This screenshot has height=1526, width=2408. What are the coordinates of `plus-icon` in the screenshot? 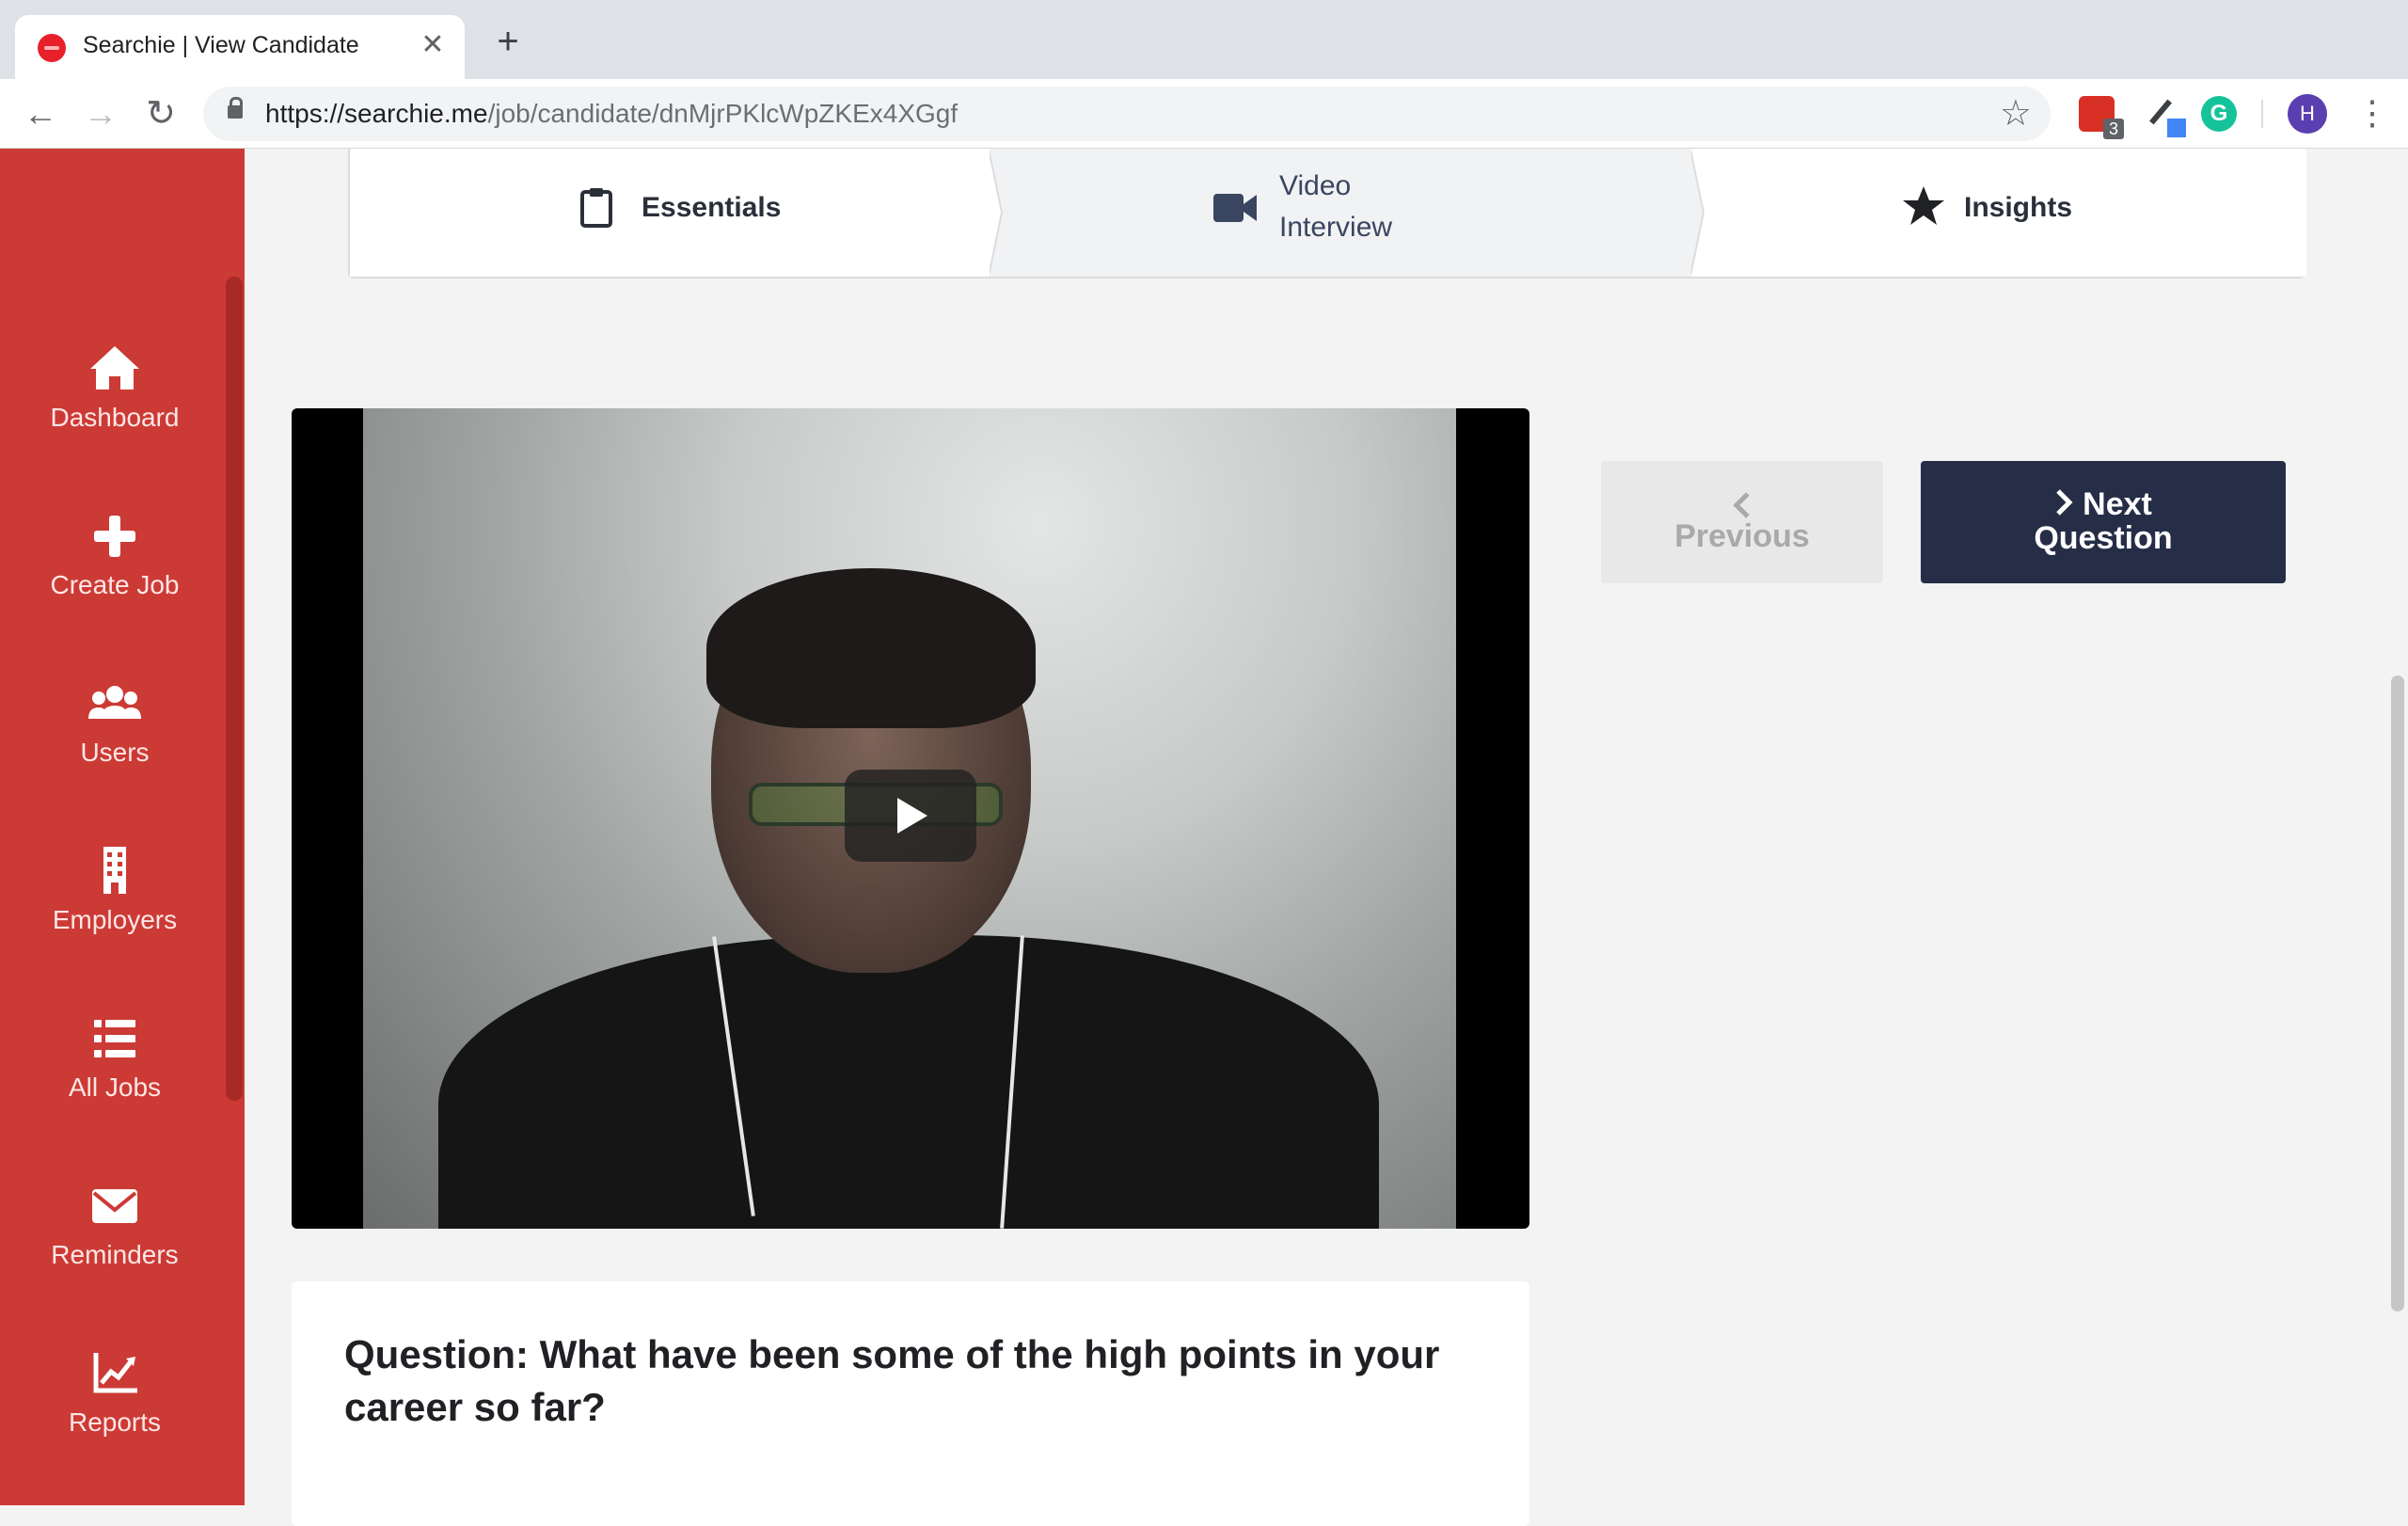 It's located at (115, 536).